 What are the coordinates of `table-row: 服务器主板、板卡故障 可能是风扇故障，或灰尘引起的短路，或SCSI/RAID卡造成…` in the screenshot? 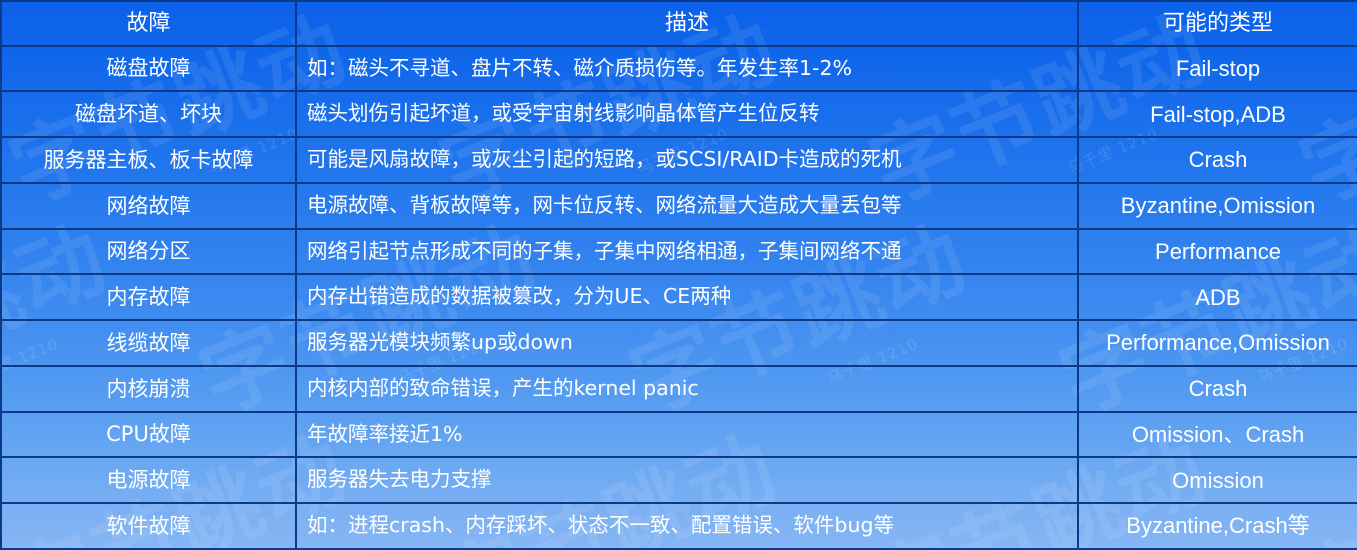 It's located at (678, 160).